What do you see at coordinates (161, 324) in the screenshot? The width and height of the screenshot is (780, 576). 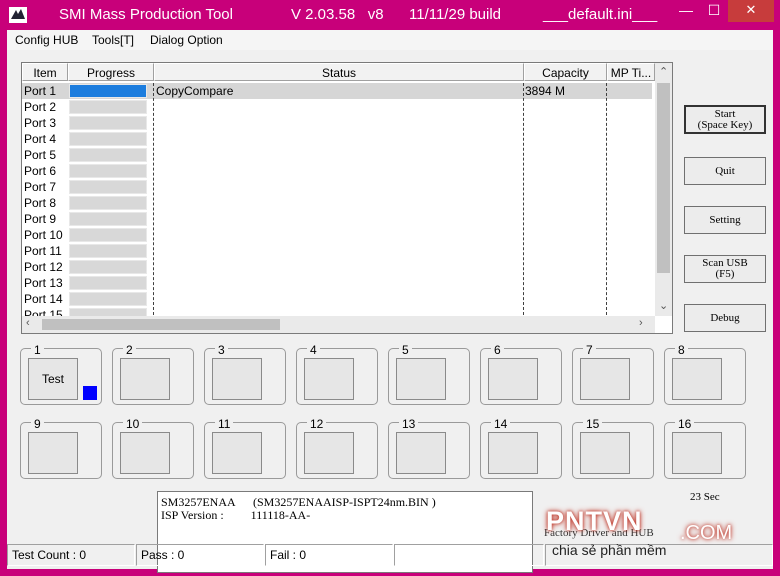 I see `horizontal-scroll-thumb` at bounding box center [161, 324].